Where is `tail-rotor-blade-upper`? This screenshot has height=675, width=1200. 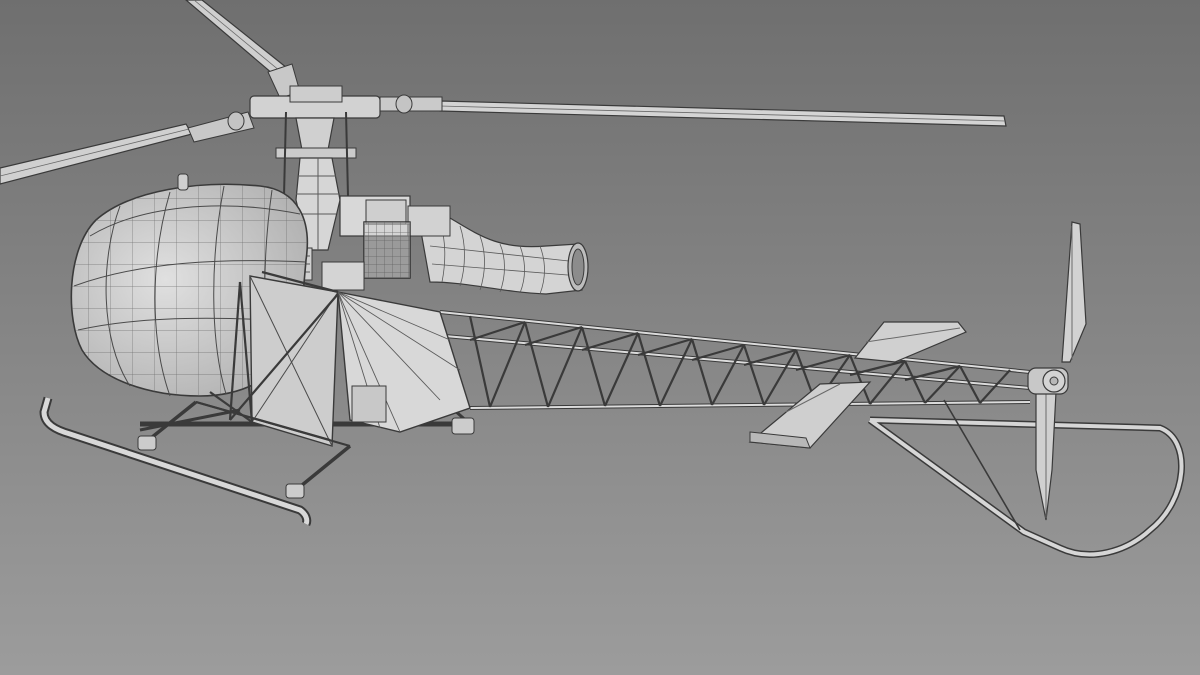
tail-rotor-blade-upper is located at coordinates (1074, 292).